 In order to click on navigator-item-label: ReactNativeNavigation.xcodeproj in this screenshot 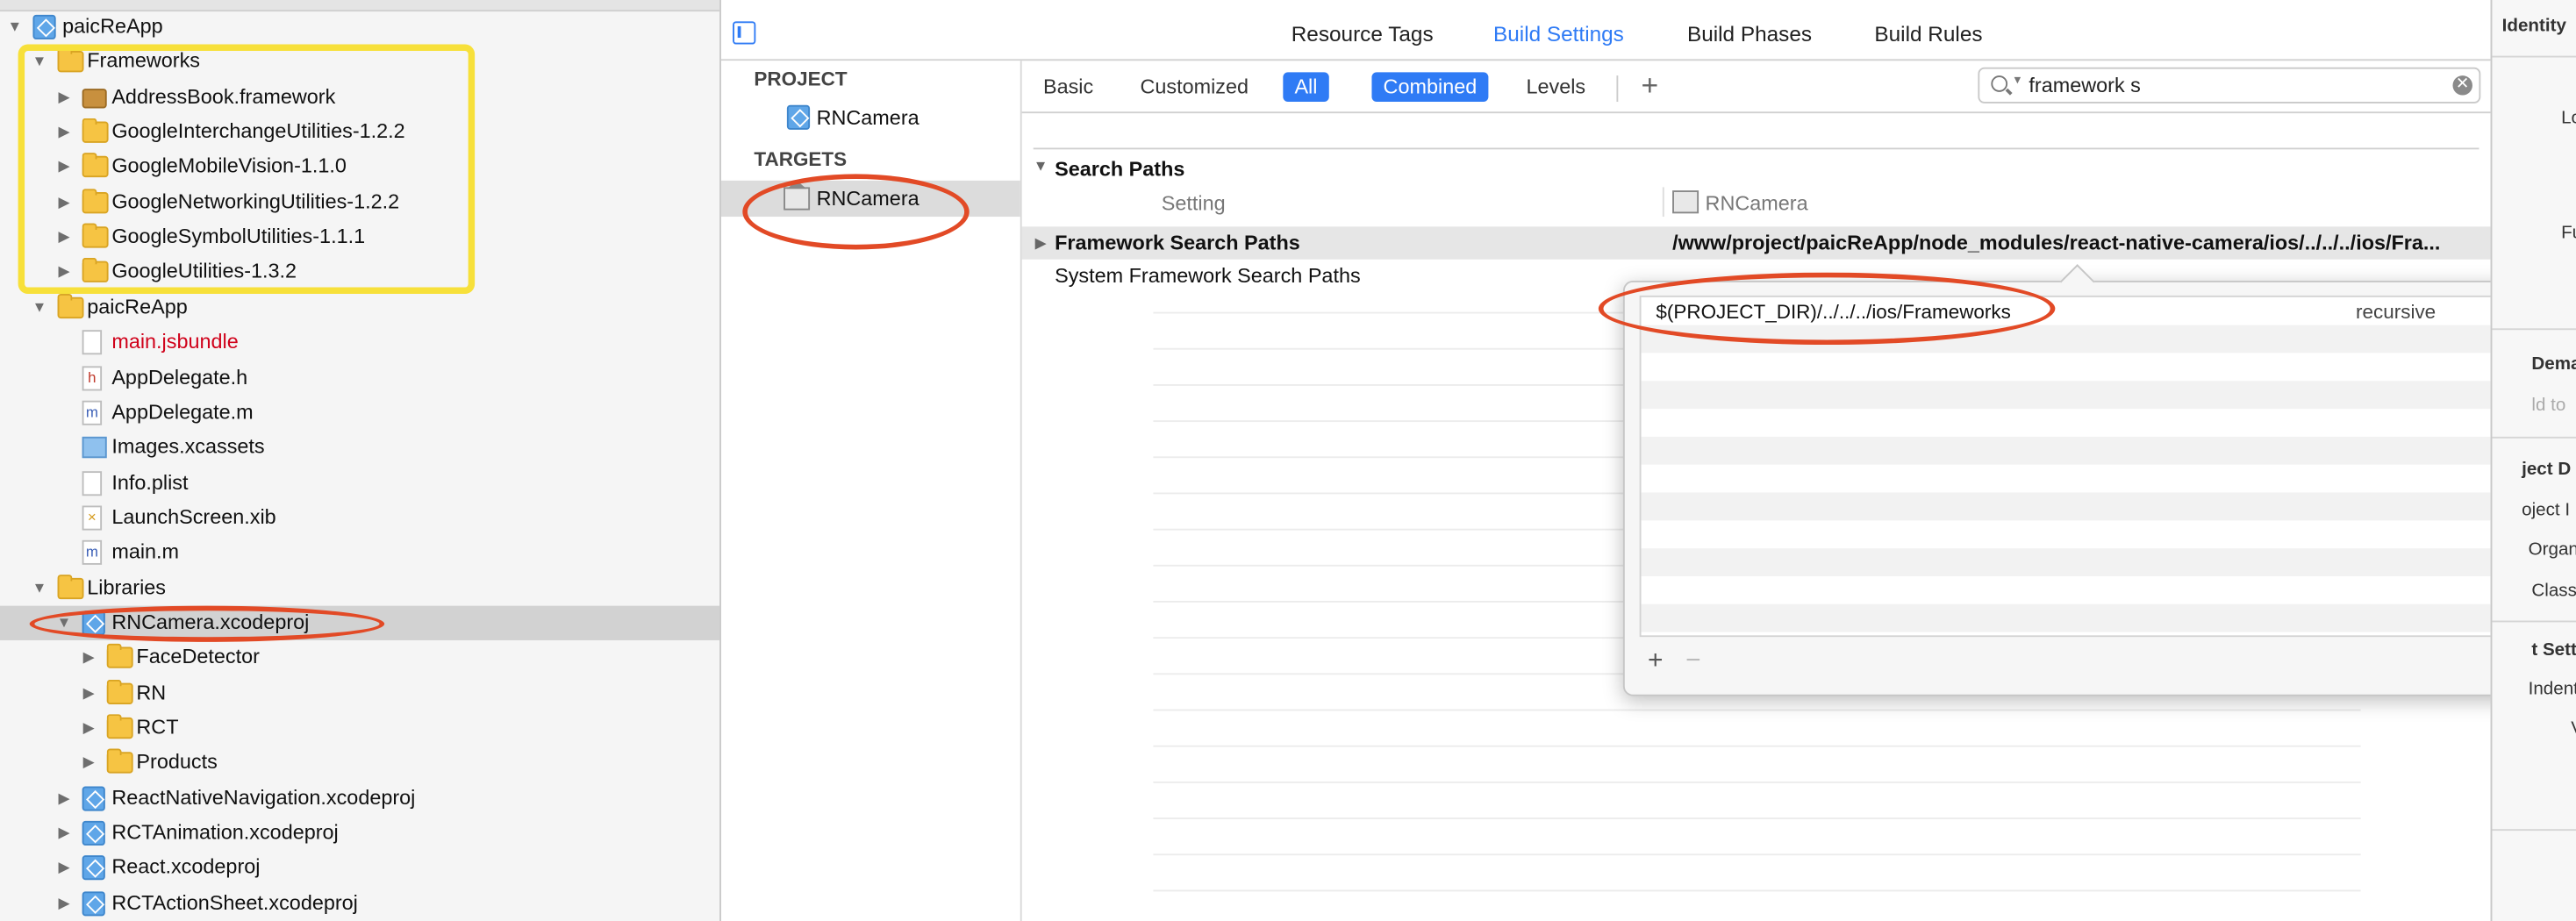, I will do `click(263, 797)`.